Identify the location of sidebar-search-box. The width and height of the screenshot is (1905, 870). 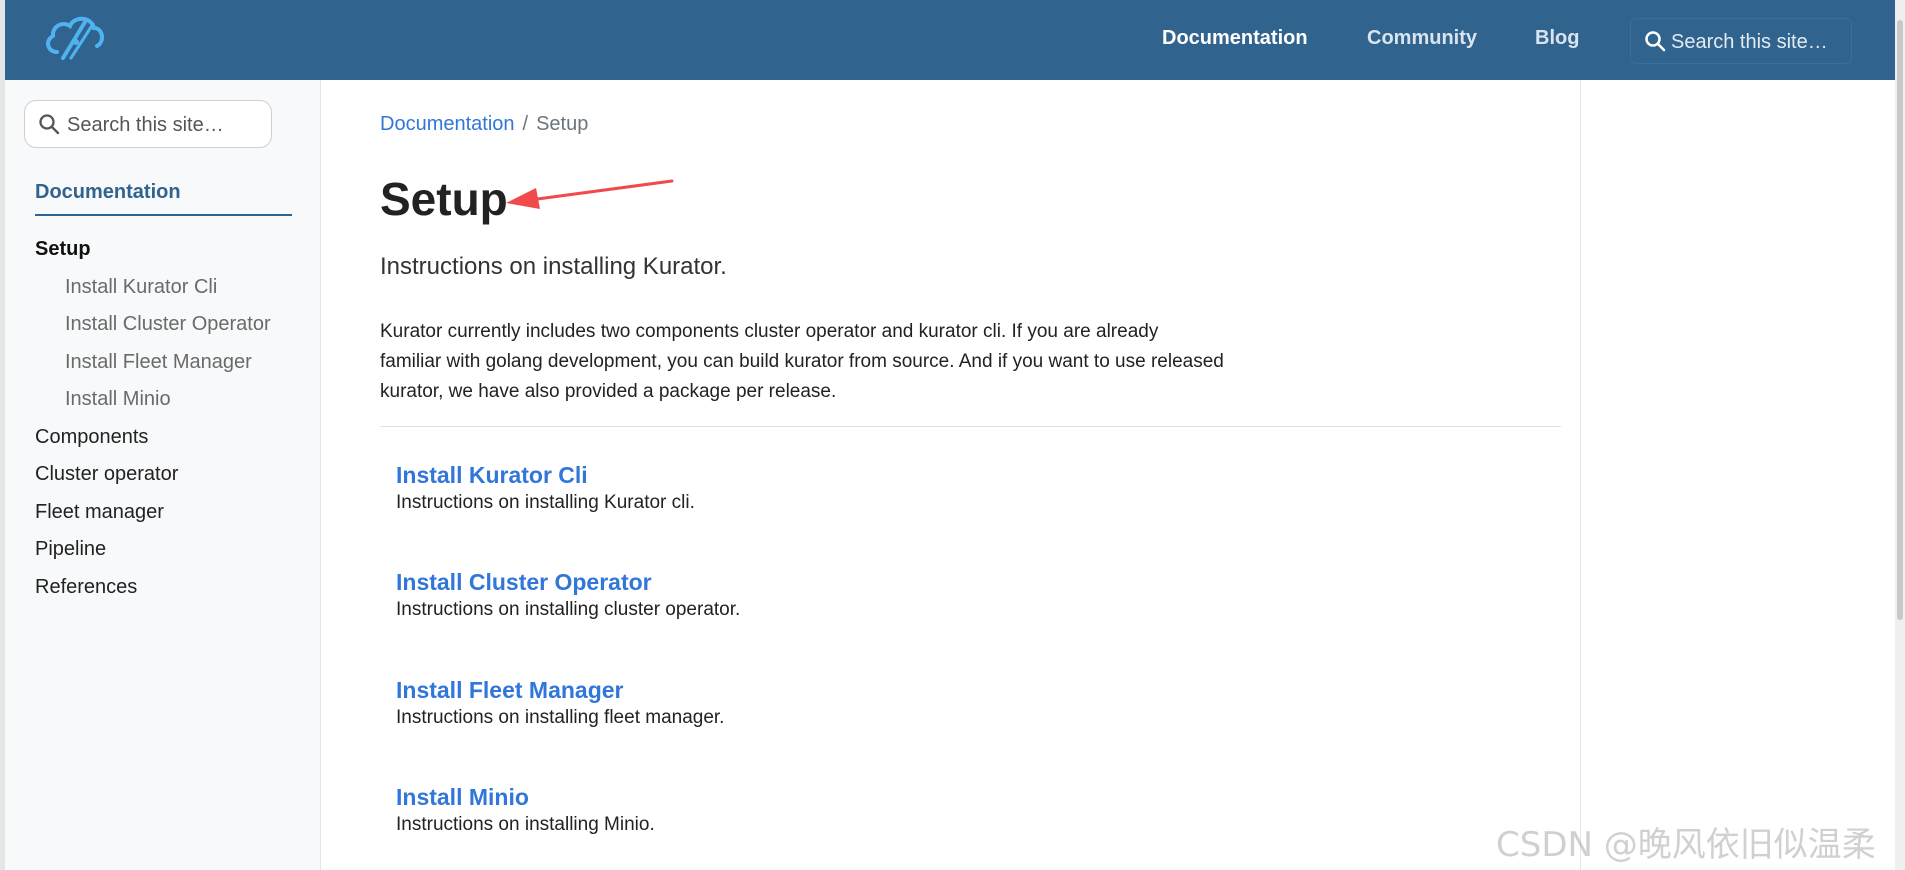
(148, 124).